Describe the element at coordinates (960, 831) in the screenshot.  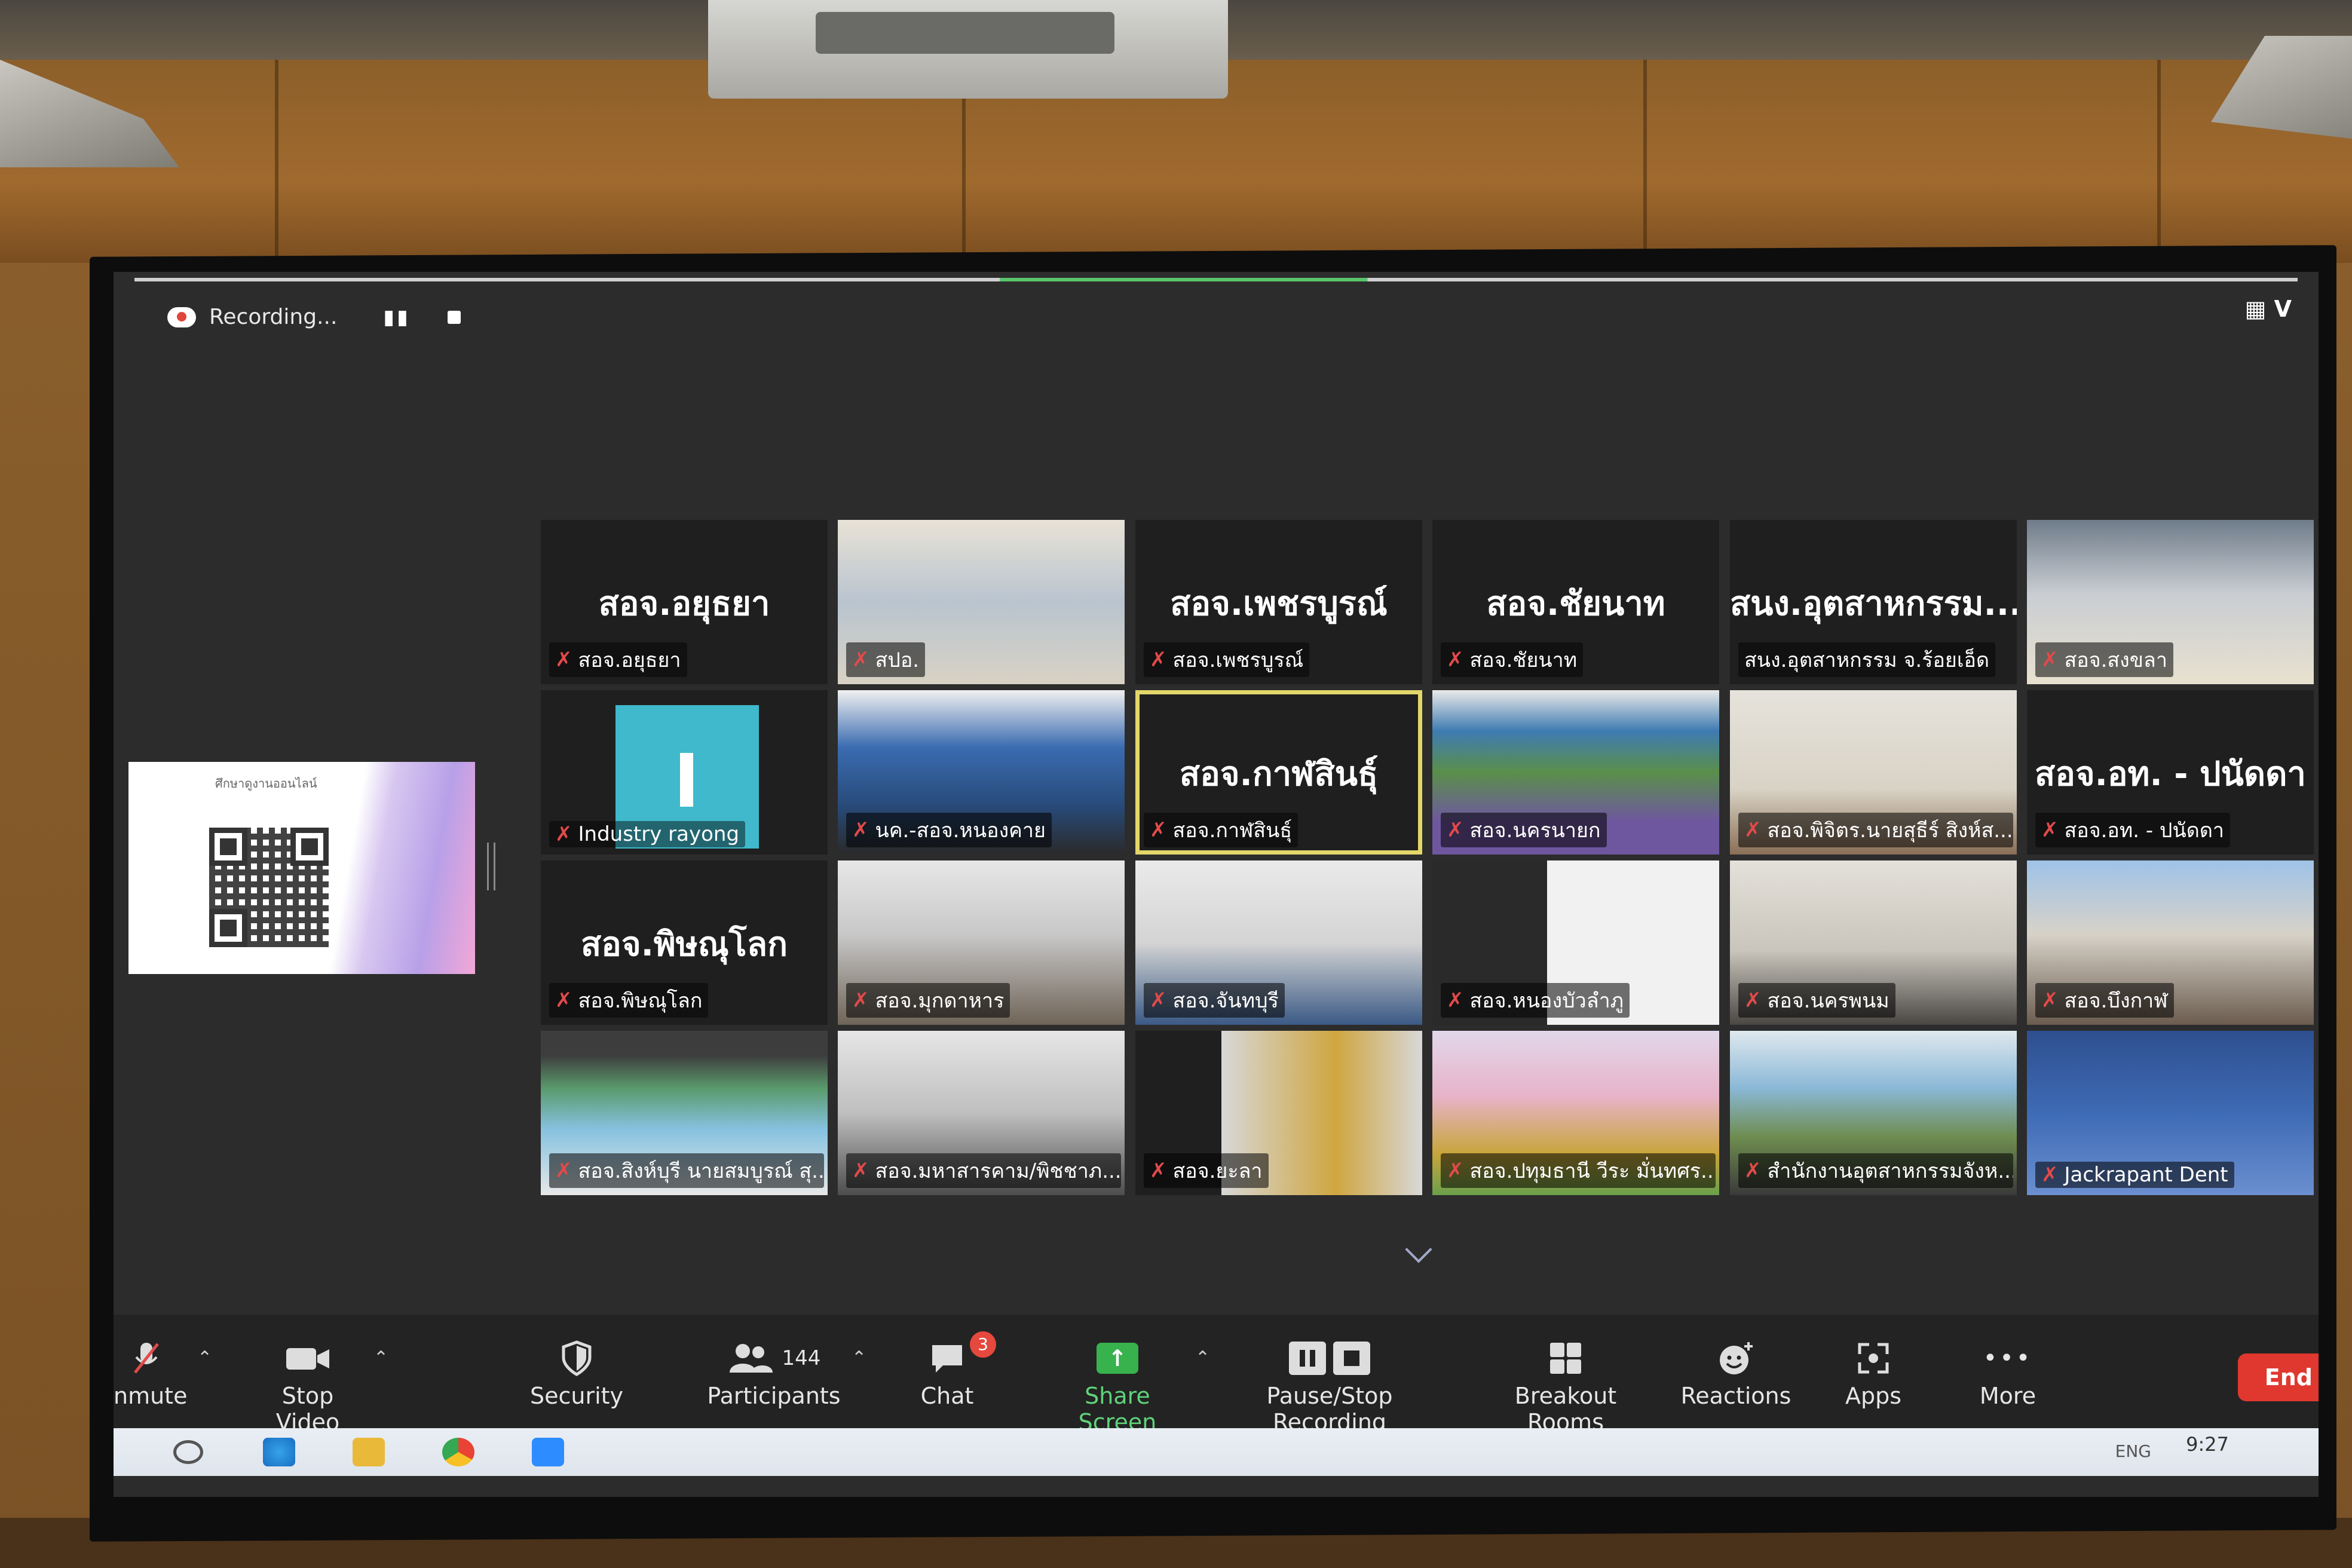
I see `participant-name: นค.-สอจ.หนองคาย` at that location.